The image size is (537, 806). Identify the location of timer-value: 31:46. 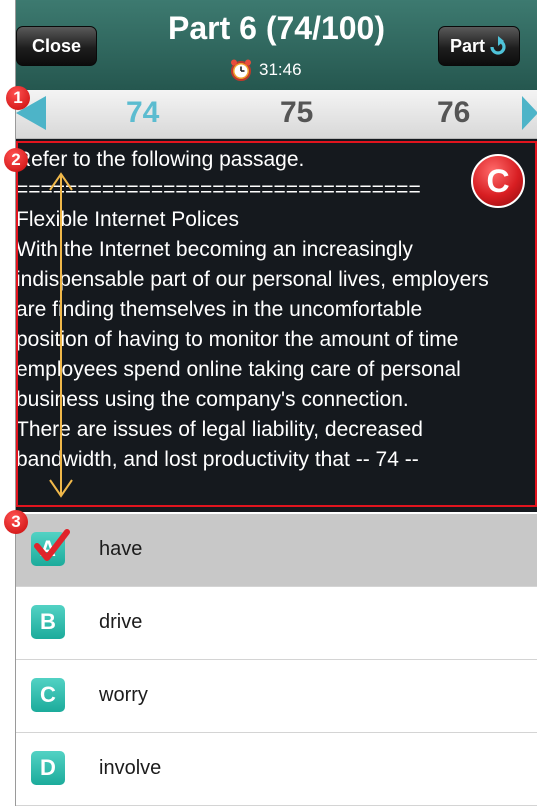
(280, 69).